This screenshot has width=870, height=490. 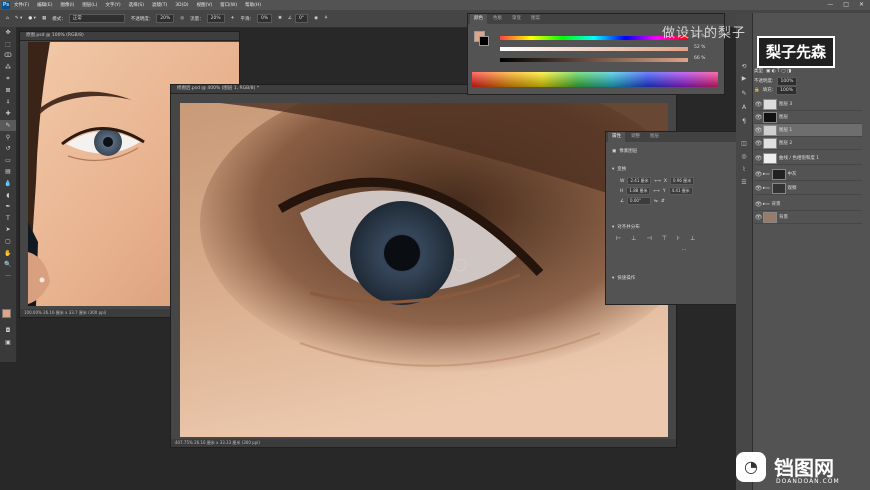 I want to click on align-hcenter-icon: ⊥, so click(x=633, y=238).